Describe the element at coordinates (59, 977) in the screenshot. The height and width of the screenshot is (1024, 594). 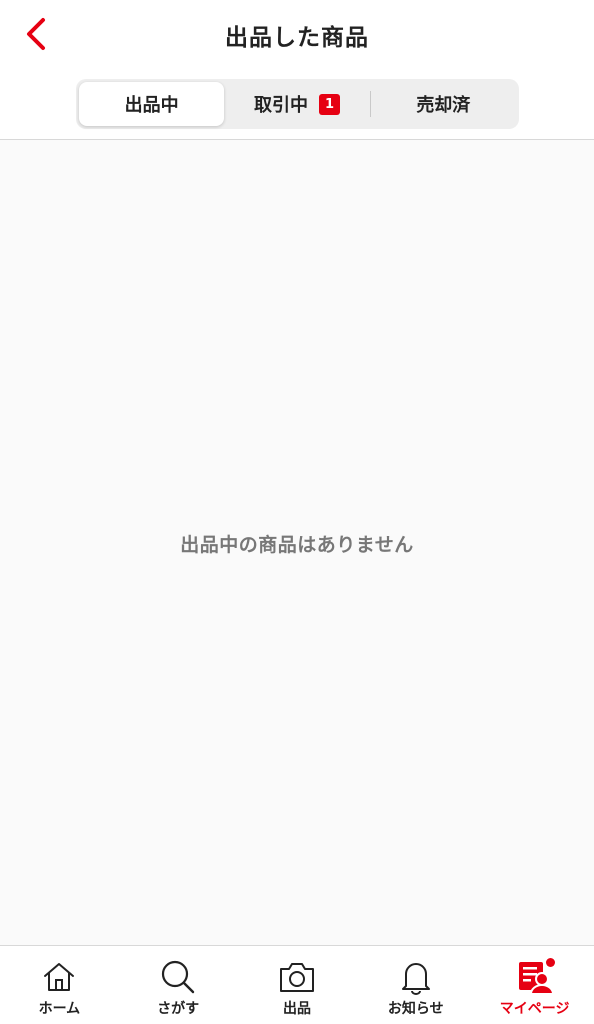
I see `home-icon` at that location.